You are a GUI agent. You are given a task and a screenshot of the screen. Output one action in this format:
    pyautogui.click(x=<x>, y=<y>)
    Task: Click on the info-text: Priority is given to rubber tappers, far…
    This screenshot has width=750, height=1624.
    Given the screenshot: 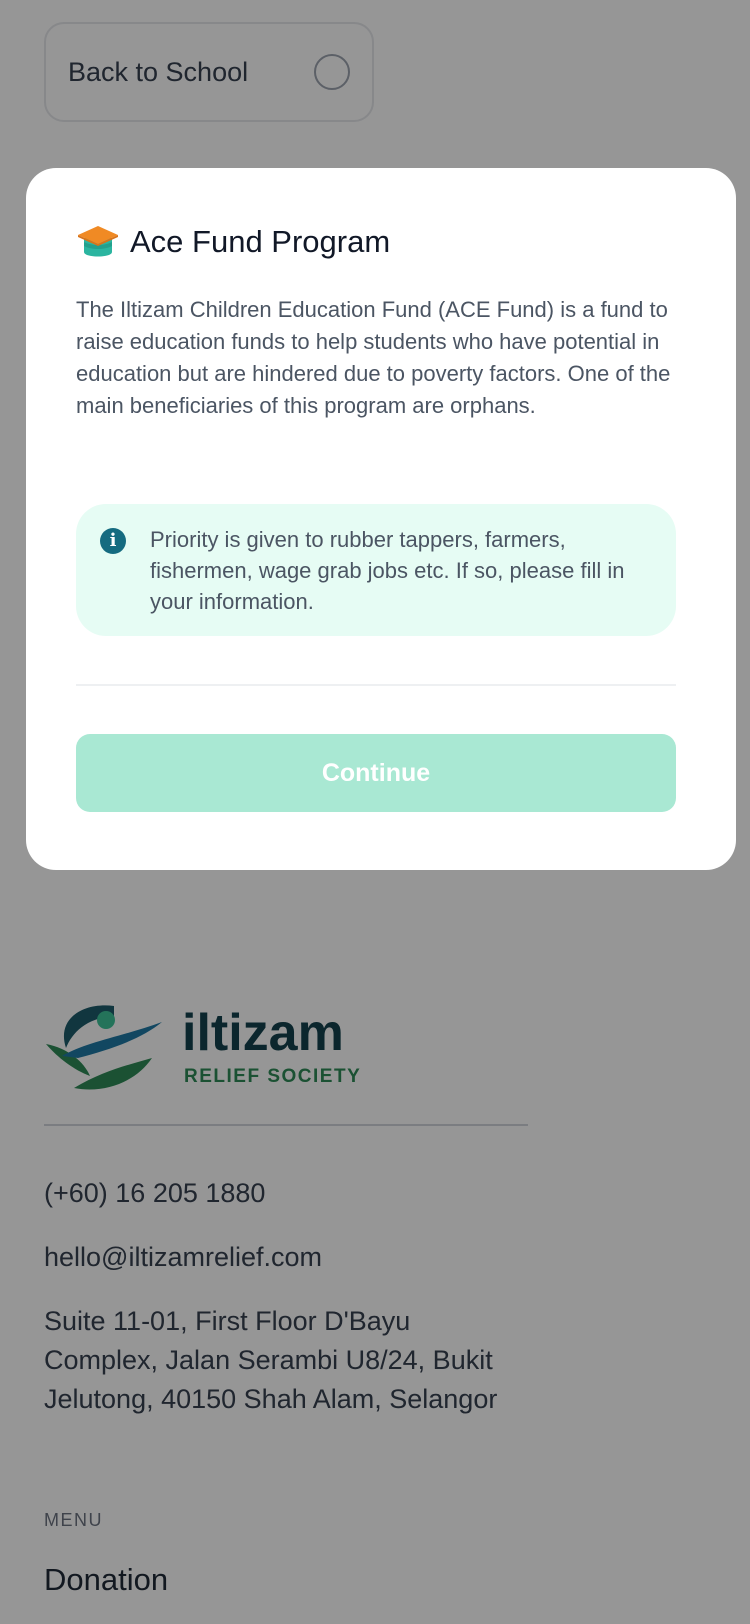 What is the action you would take?
    pyautogui.click(x=387, y=570)
    